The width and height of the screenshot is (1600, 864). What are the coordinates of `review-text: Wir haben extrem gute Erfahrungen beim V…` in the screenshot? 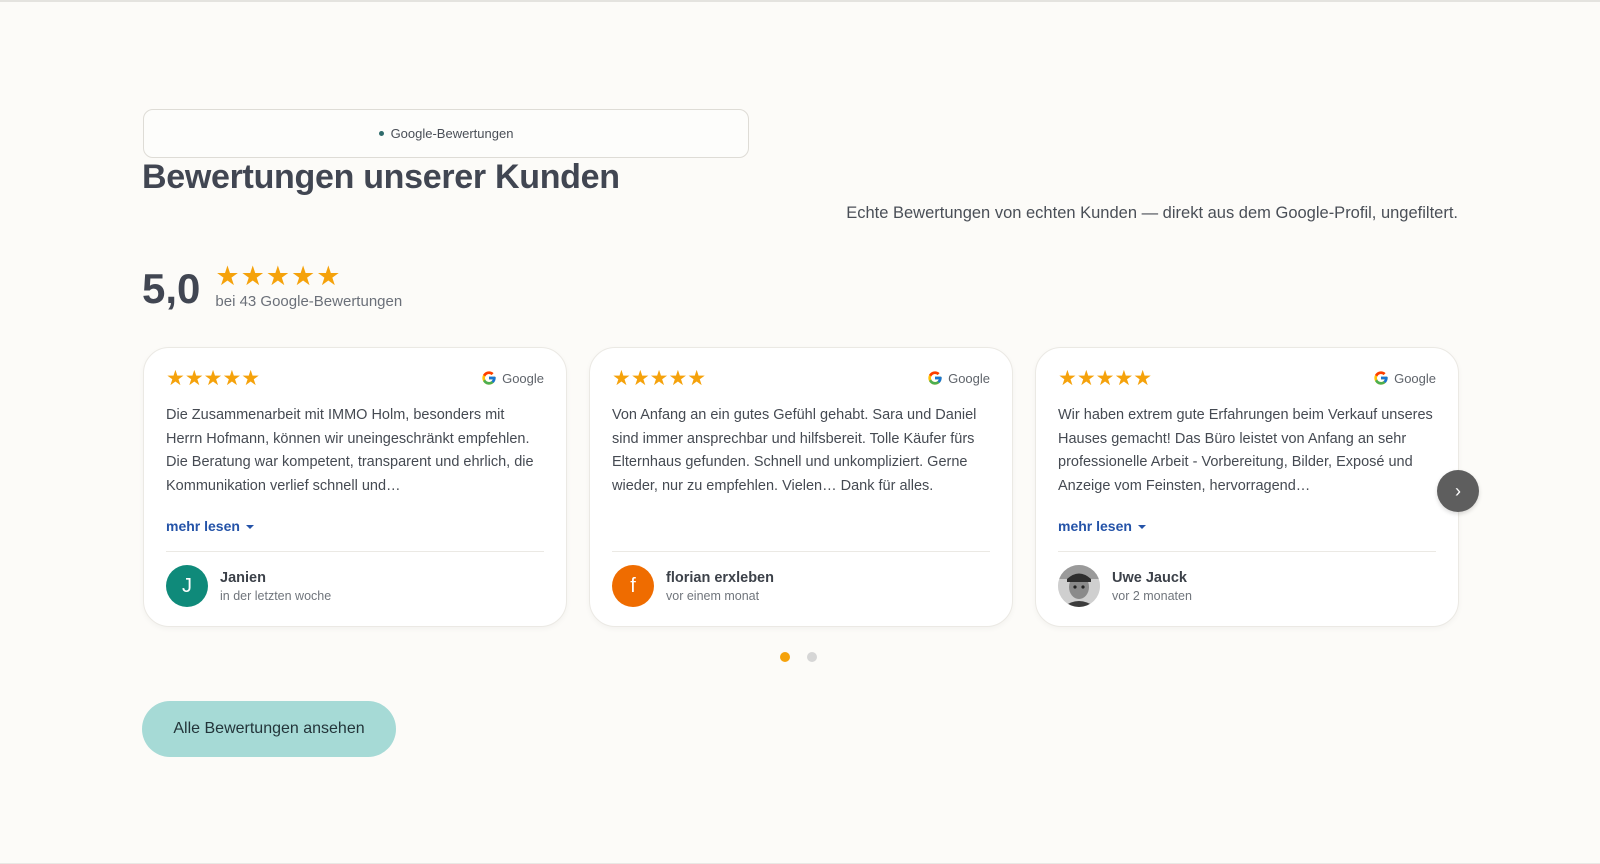 It's located at (1245, 450).